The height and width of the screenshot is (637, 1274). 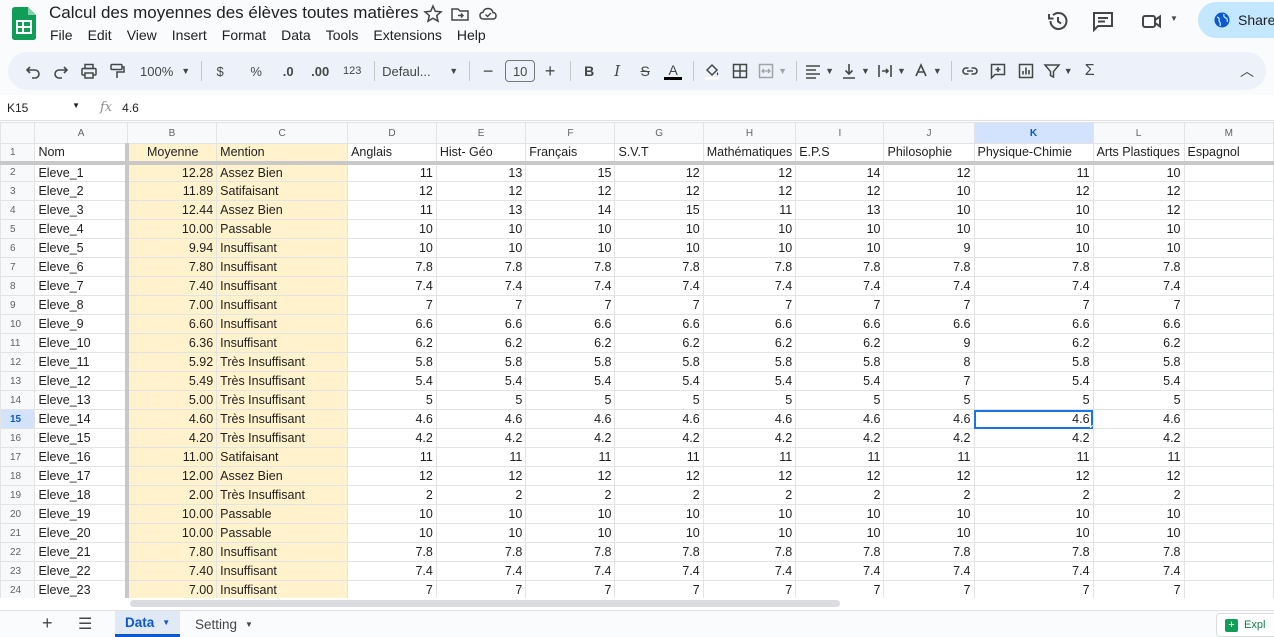 What do you see at coordinates (18, 229) in the screenshot?
I see `row-header: 5` at bounding box center [18, 229].